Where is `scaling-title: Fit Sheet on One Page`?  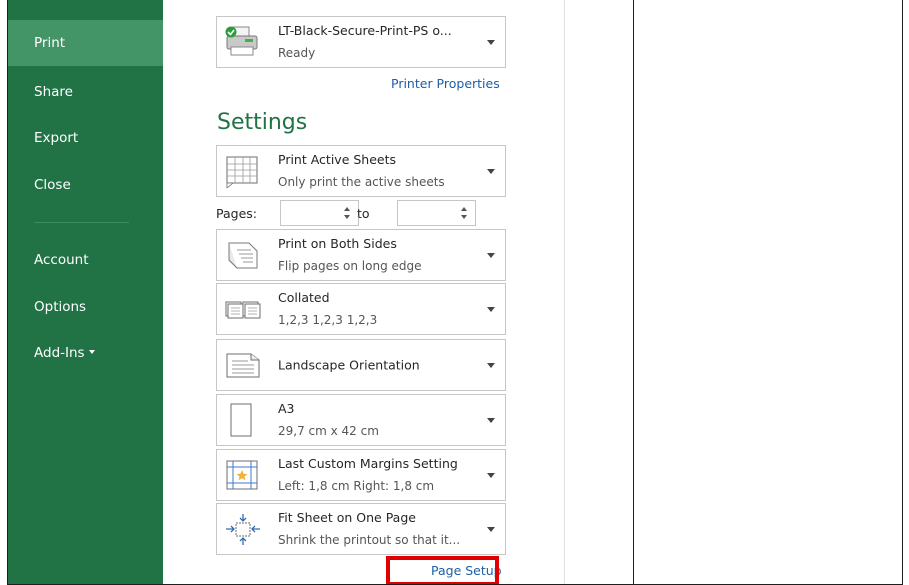 scaling-title: Fit Sheet on One Page is located at coordinates (347, 517).